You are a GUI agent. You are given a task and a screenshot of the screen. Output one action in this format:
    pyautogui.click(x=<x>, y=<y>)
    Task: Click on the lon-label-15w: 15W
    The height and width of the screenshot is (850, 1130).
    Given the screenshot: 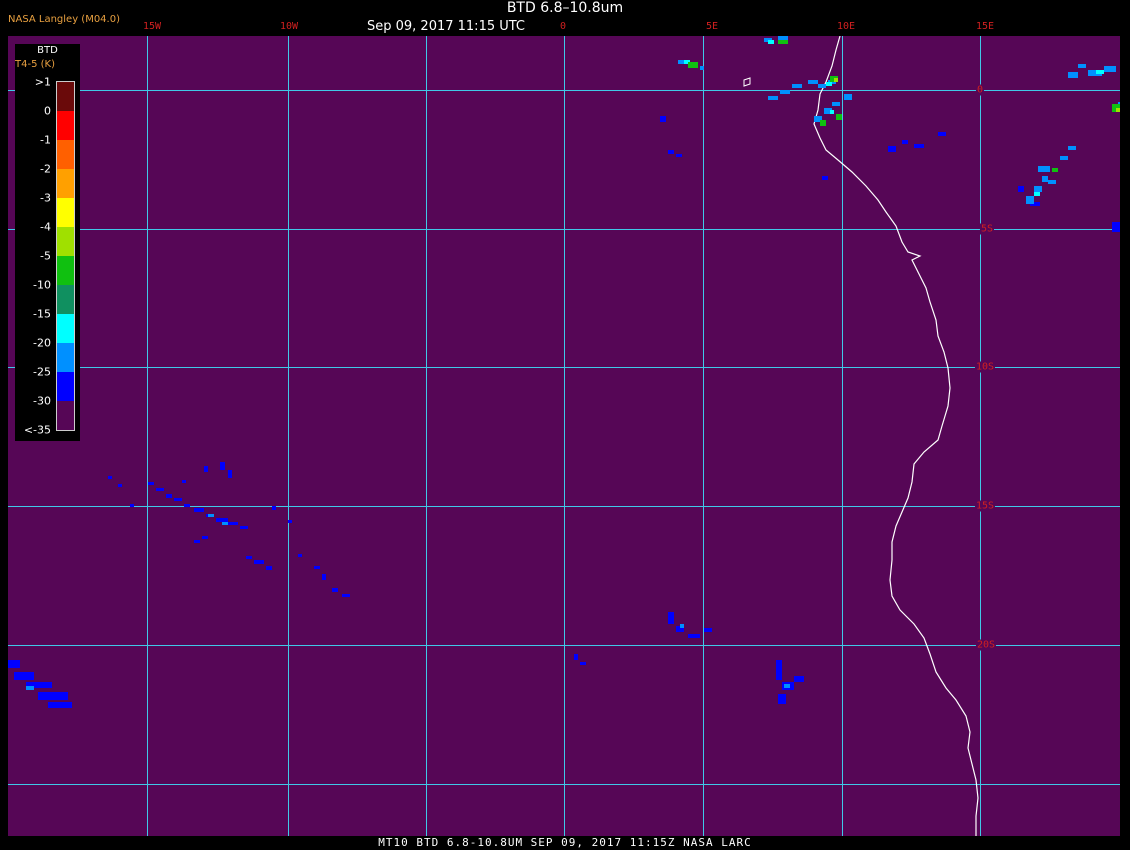 What is the action you would take?
    pyautogui.click(x=152, y=26)
    